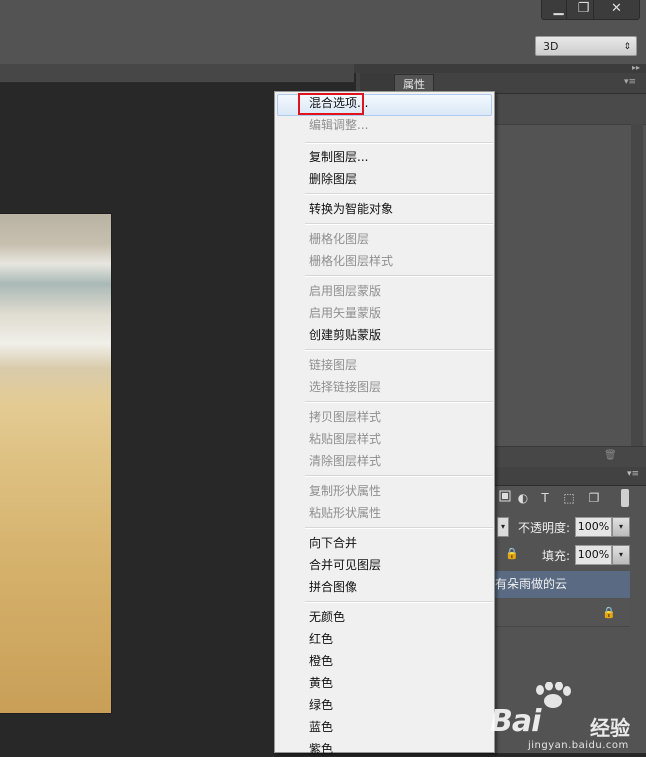 The height and width of the screenshot is (757, 646). What do you see at coordinates (545, 498) in the screenshot?
I see `type-filter-icon: T` at bounding box center [545, 498].